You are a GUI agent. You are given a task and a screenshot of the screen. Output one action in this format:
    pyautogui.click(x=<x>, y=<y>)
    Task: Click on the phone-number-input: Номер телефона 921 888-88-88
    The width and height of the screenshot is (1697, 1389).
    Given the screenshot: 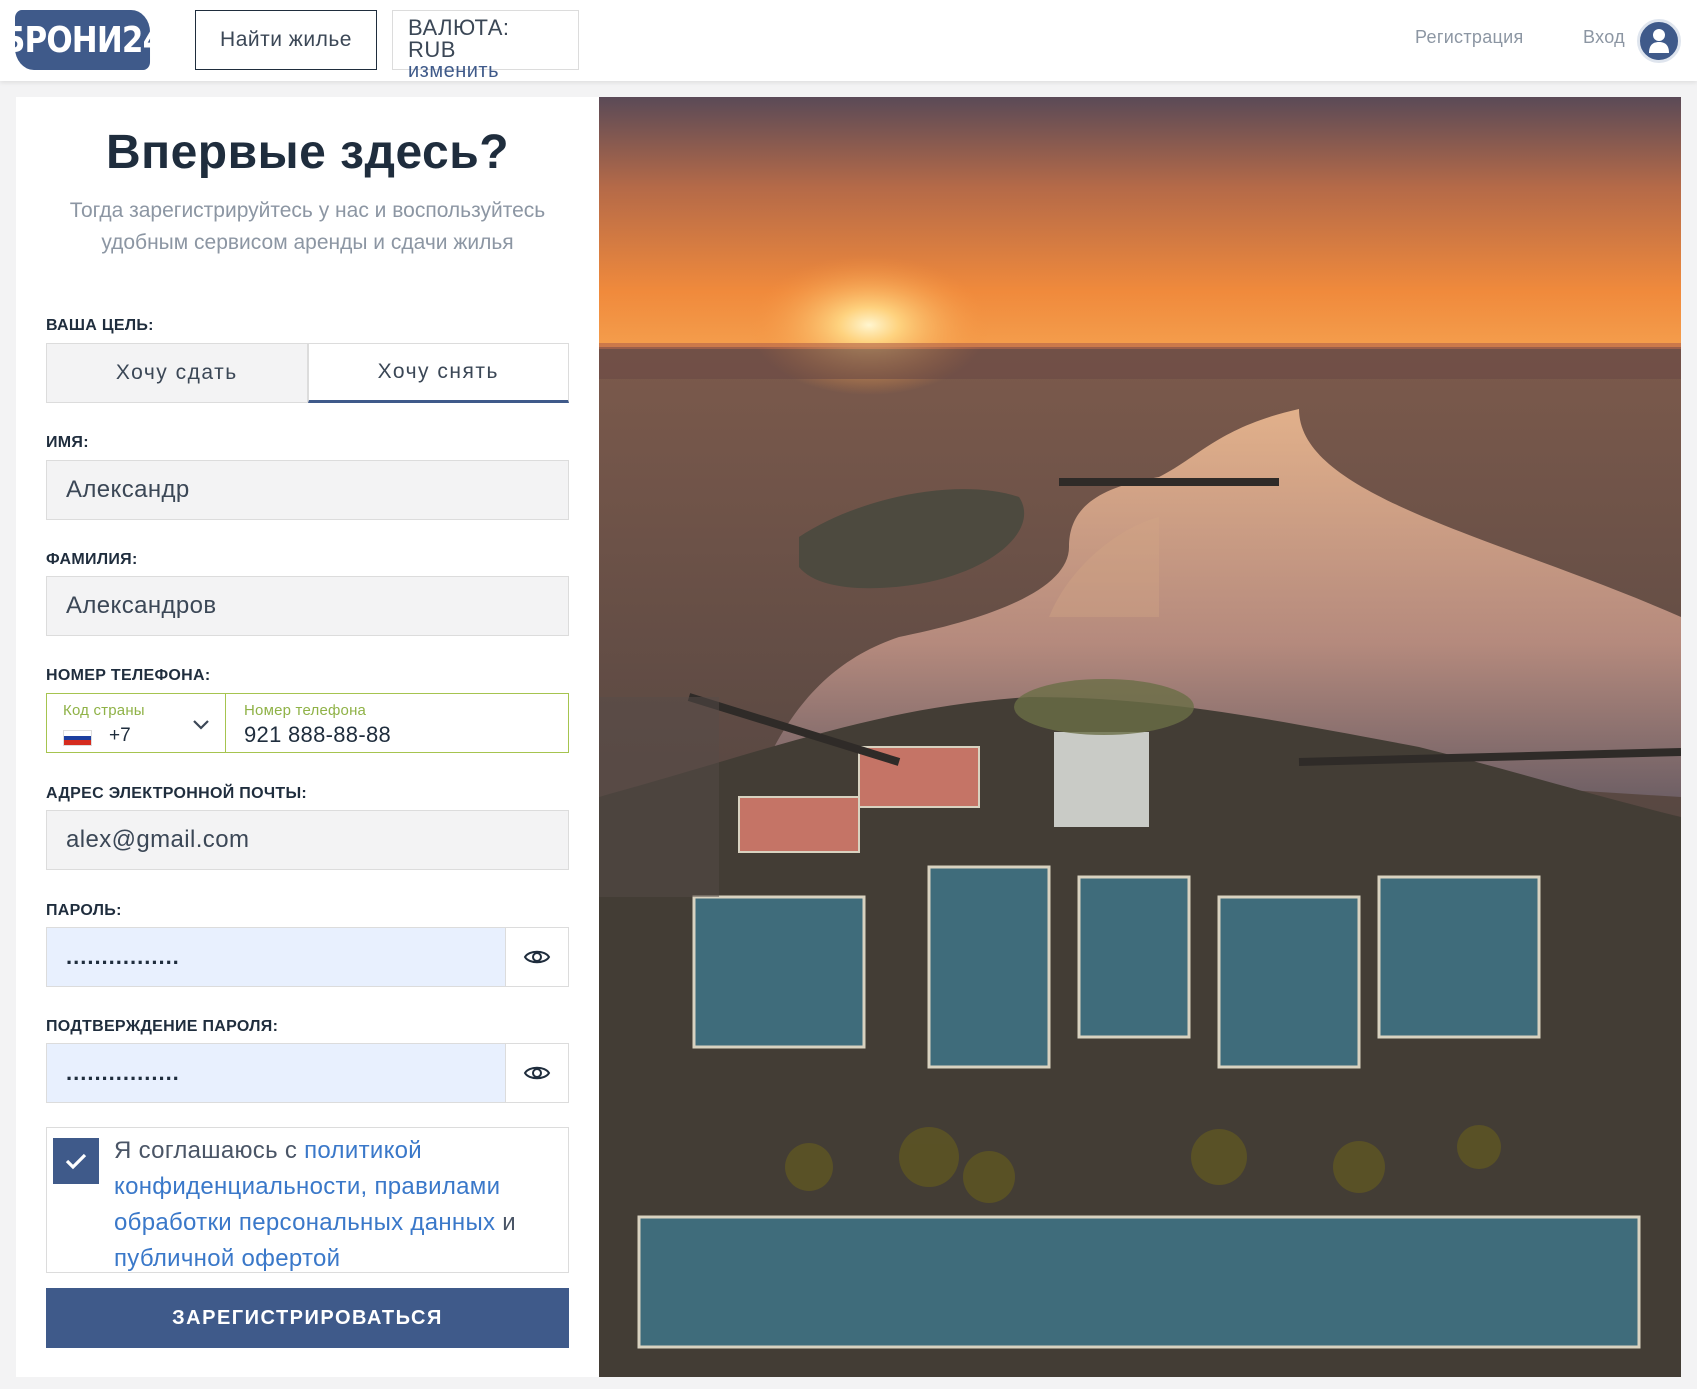 What is the action you would take?
    pyautogui.click(x=397, y=723)
    